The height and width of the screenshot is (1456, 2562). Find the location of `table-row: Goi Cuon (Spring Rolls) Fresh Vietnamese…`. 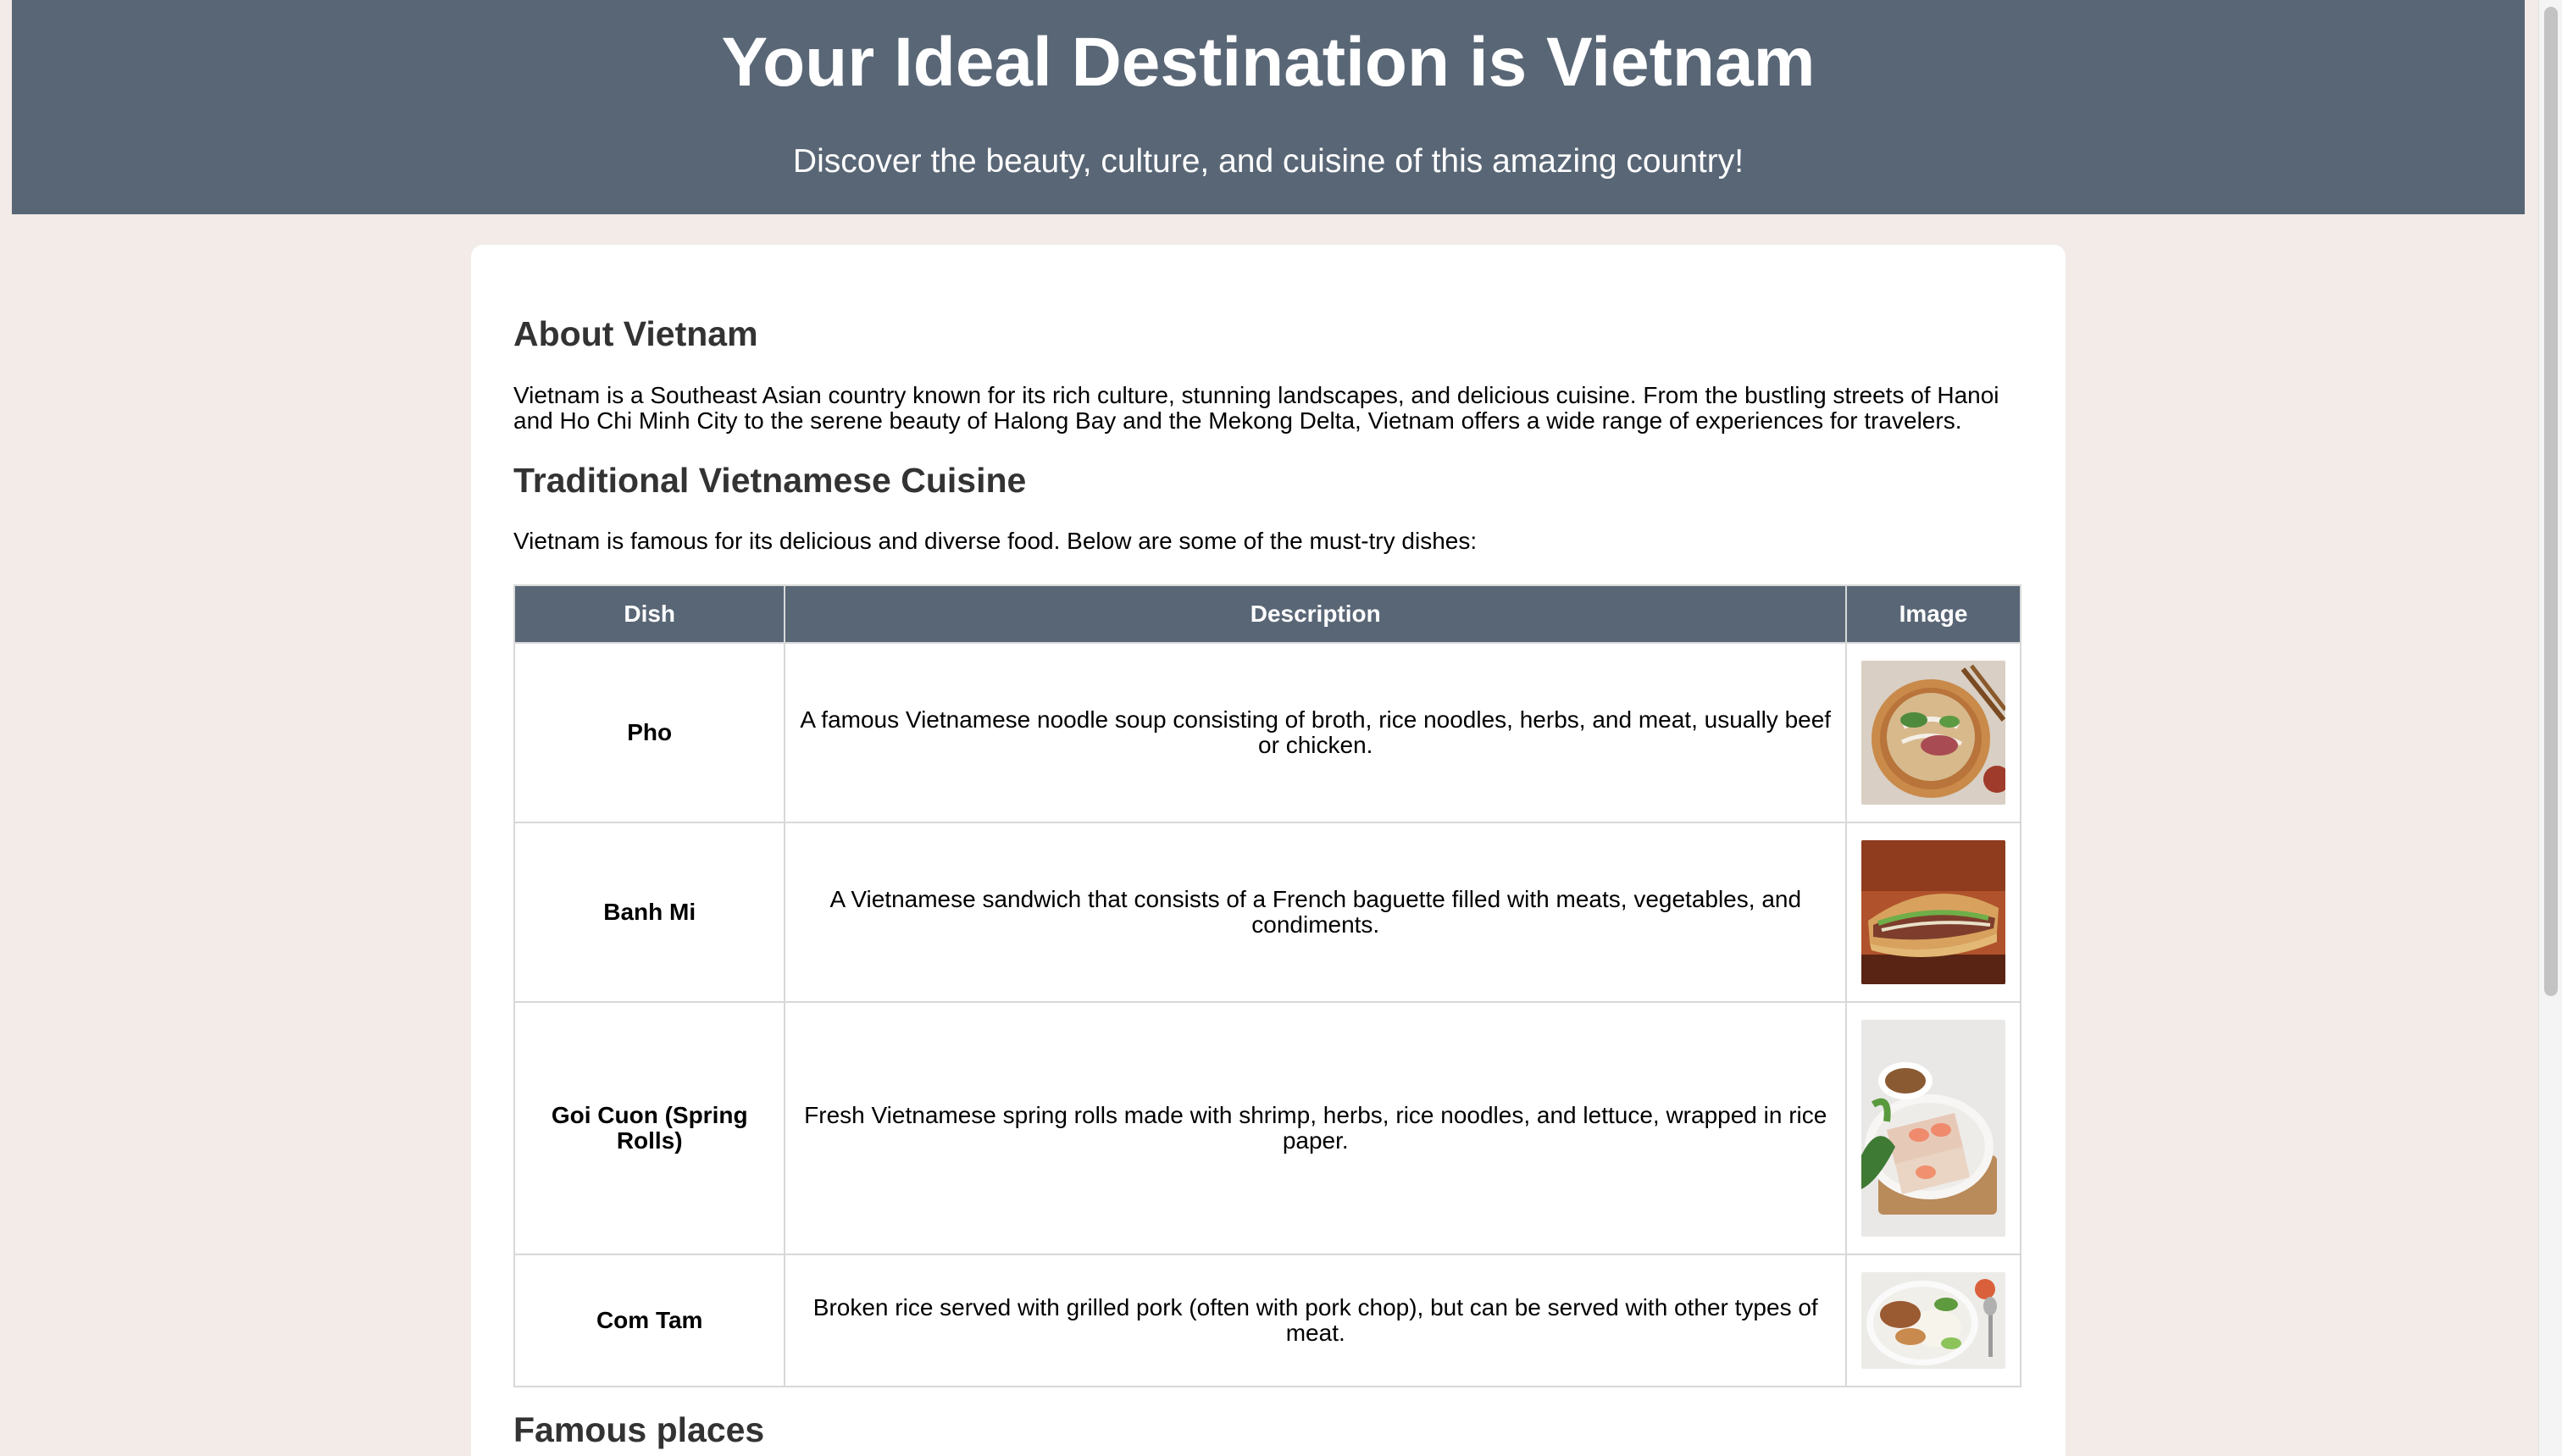

table-row: Goi Cuon (Spring Rolls) Fresh Vietnamese… is located at coordinates (1267, 1128).